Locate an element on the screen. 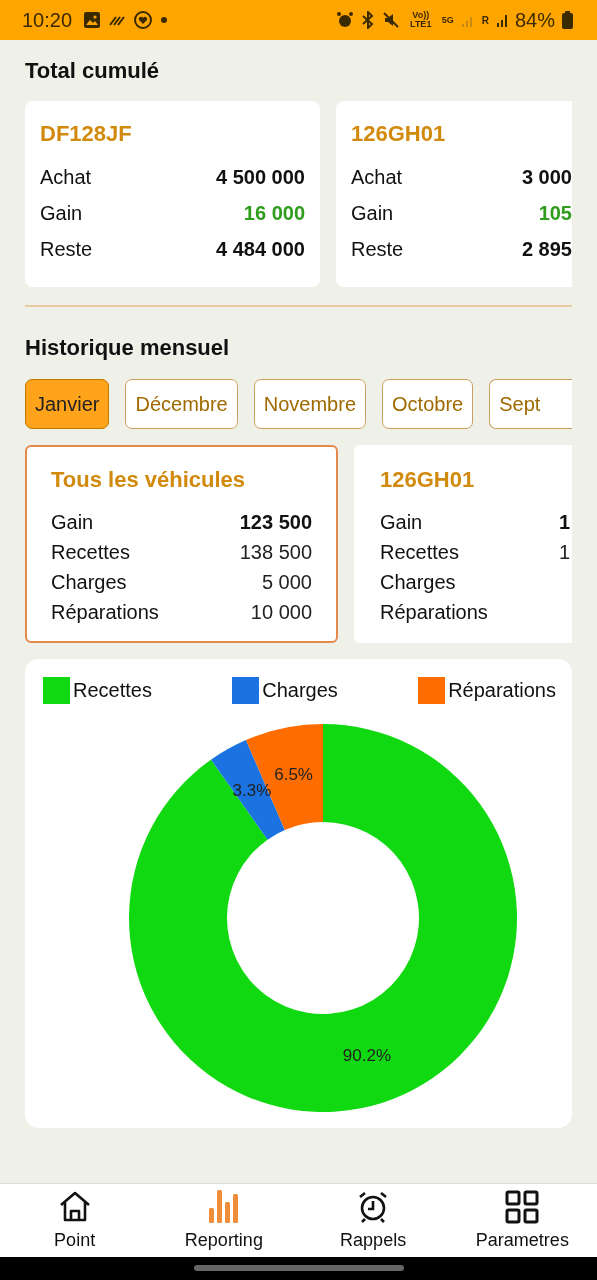 This screenshot has height=1280, width=597. row-value: 138 500 is located at coordinates (275, 552).